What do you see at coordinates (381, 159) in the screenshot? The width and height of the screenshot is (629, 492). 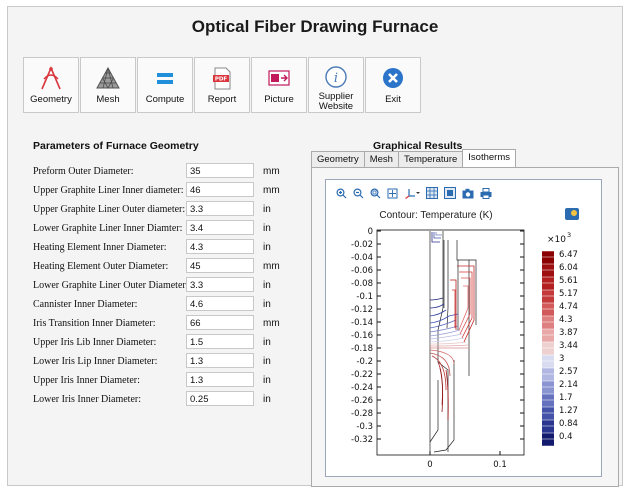 I see `tab-mesh: Mesh` at bounding box center [381, 159].